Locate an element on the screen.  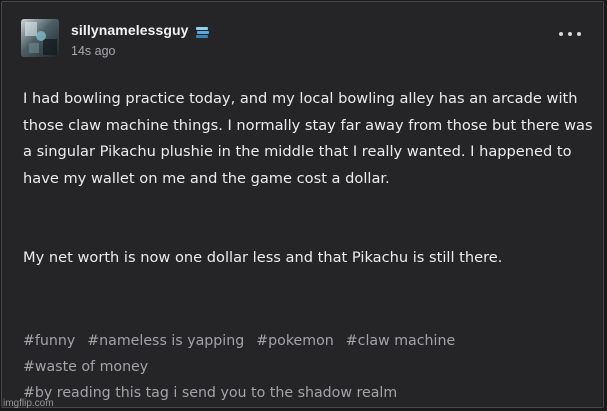
tag-link: #nameless is yapping is located at coordinates (165, 341).